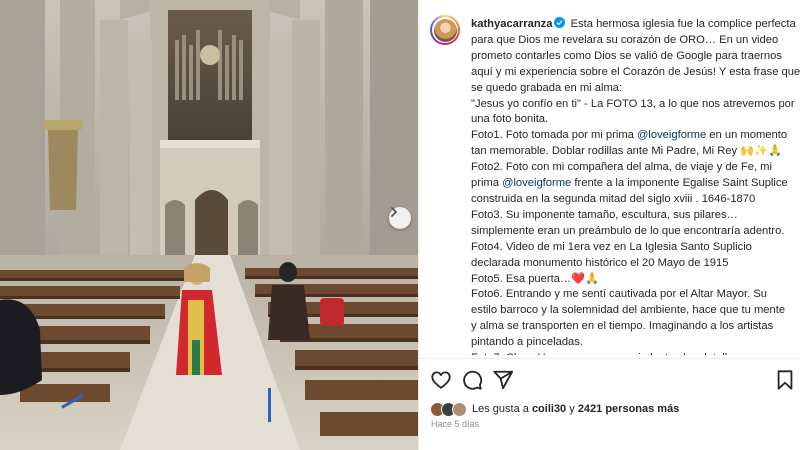 The width and height of the screenshot is (800, 450). What do you see at coordinates (609, 358) in the screenshot?
I see `divider` at bounding box center [609, 358].